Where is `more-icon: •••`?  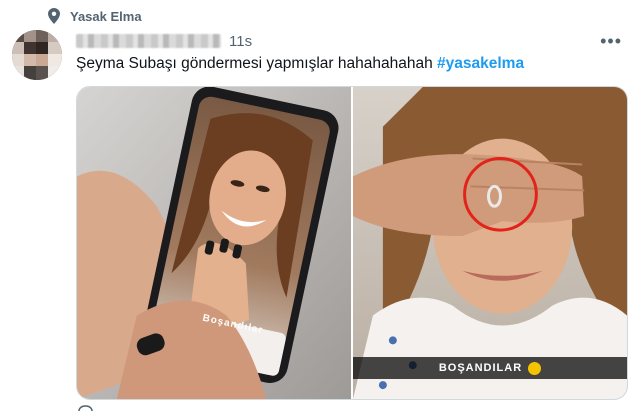
more-icon: ••• is located at coordinates (611, 41).